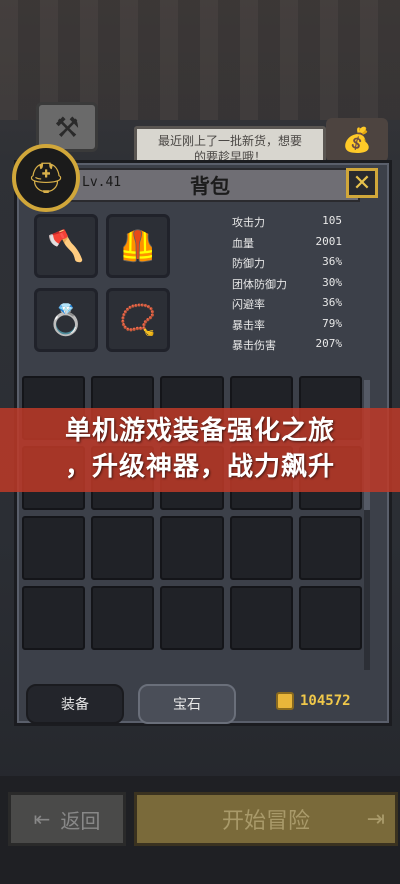 This screenshot has width=400, height=884. What do you see at coordinates (248, 263) in the screenshot?
I see `stat-label: 防御力` at bounding box center [248, 263].